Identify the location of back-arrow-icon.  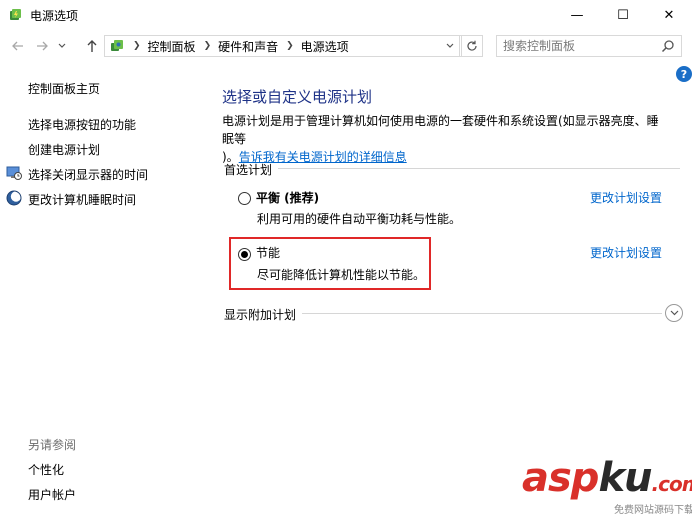
(17, 46).